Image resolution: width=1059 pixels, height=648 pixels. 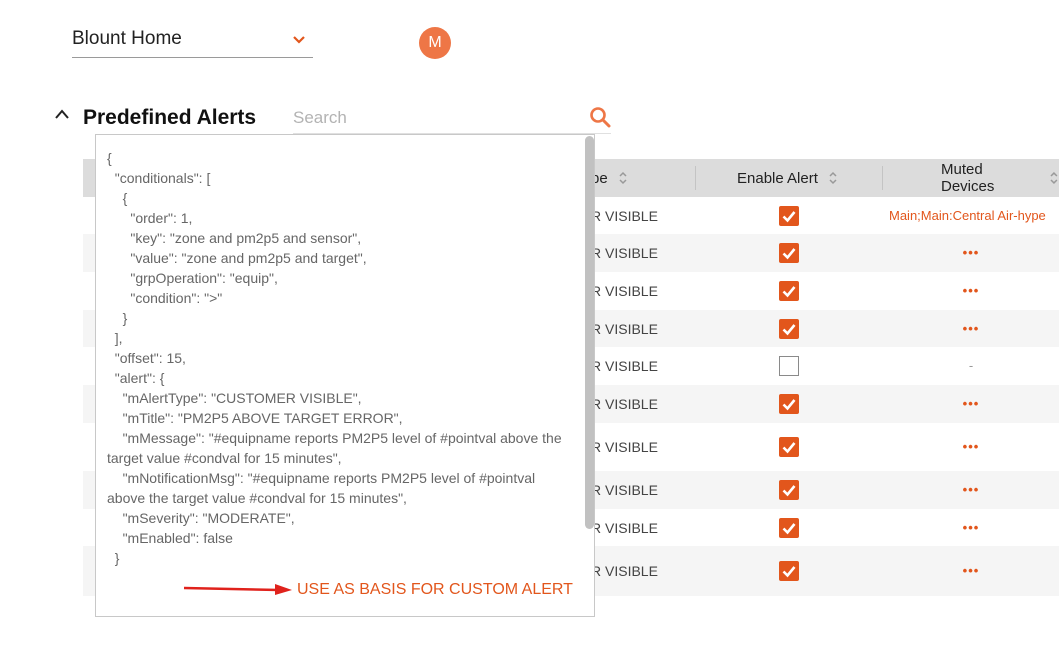 I want to click on use-as-basis-link: USE AS BASIS FOR CUSTOM ALERT, so click(x=435, y=590).